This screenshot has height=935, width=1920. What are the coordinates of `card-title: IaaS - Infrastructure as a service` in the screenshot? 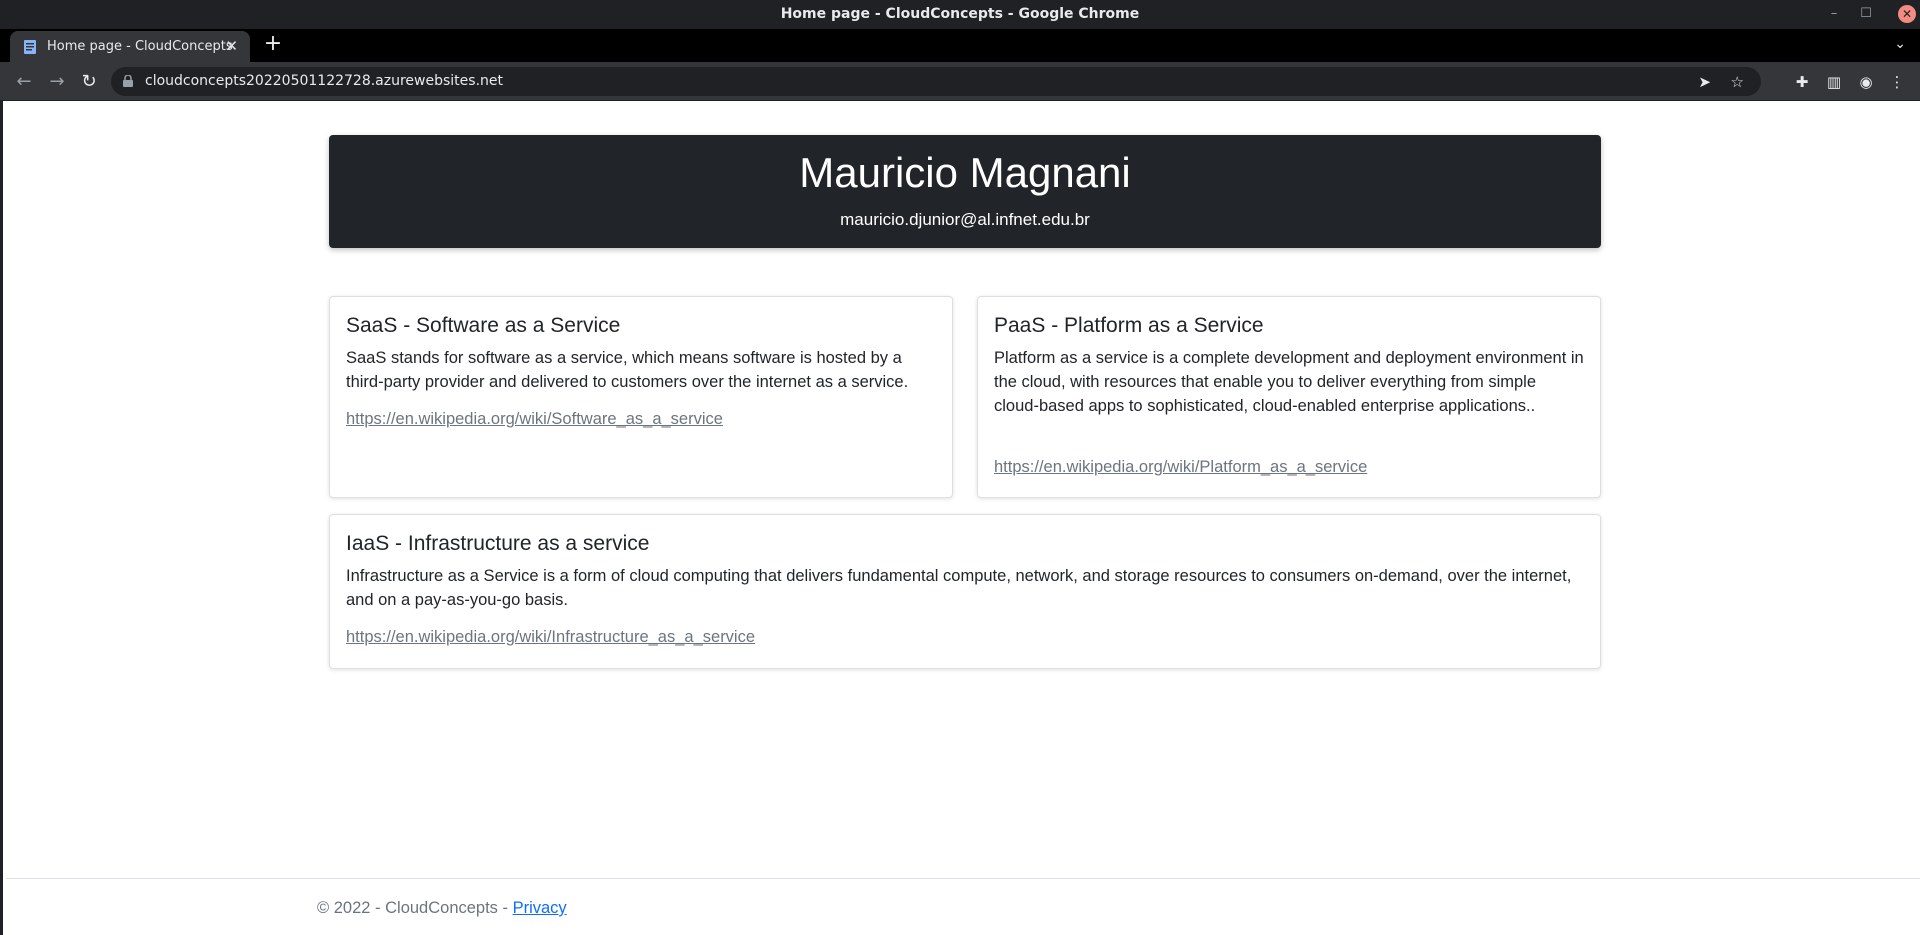 It's located at (498, 543).